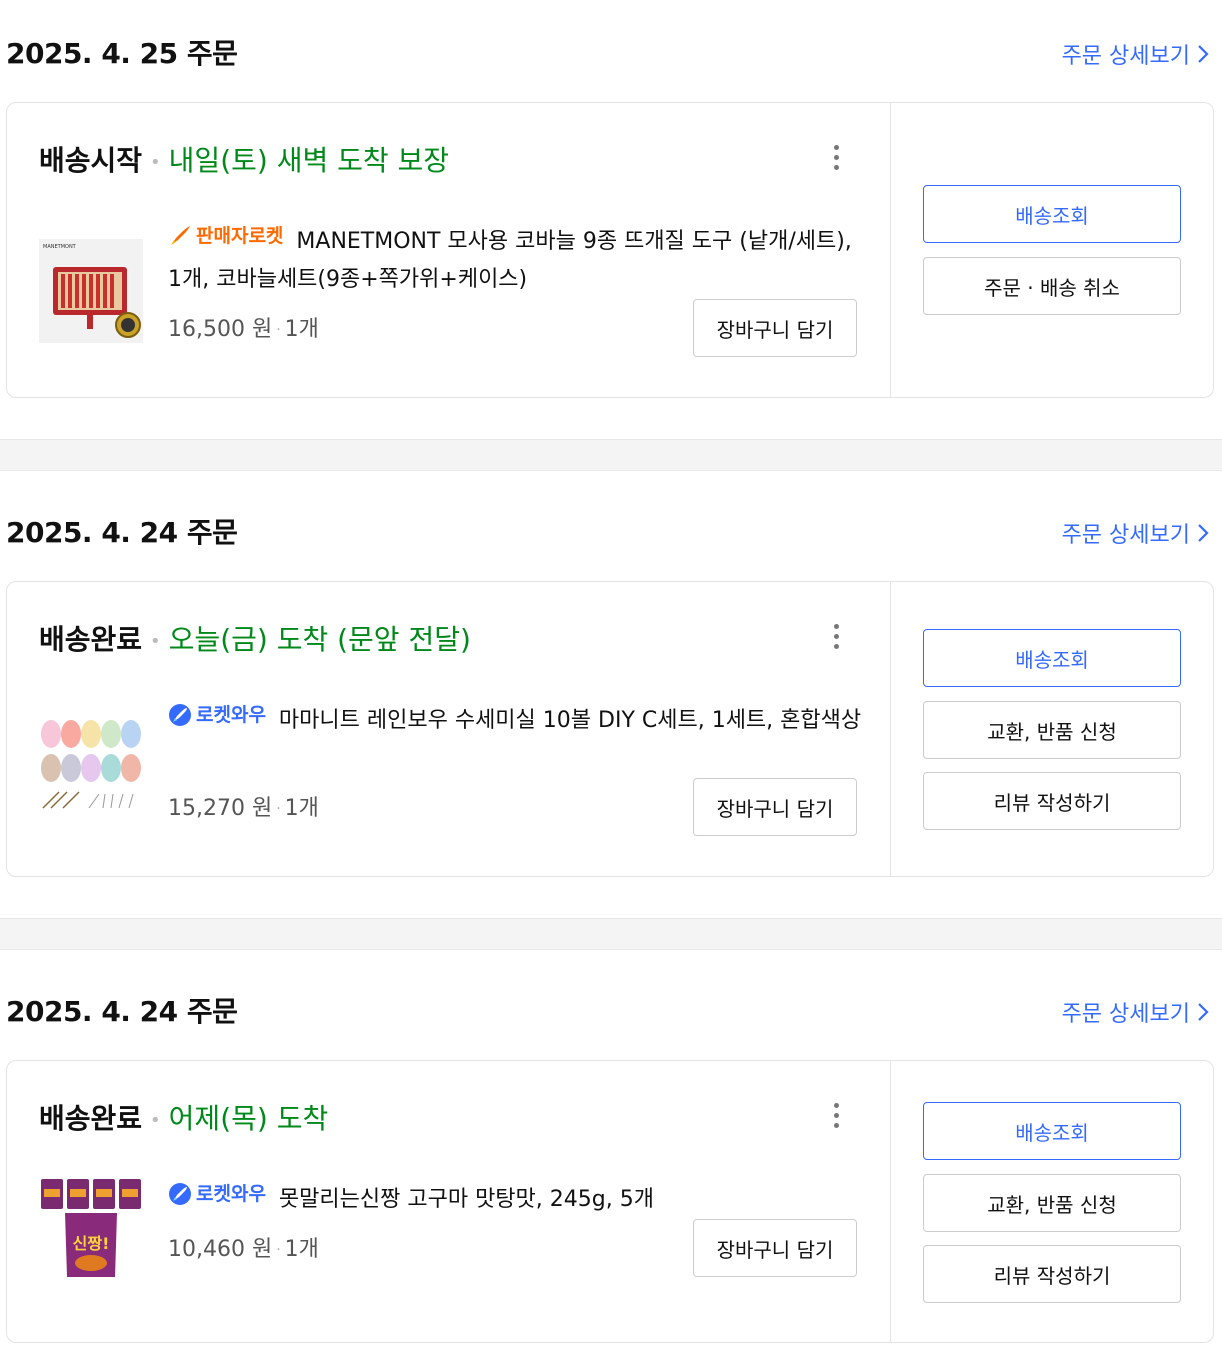 The image size is (1222, 1363). What do you see at coordinates (319, 639) in the screenshot?
I see `delivery-eta: 오늘(금) 도착 (문앞 전달)` at bounding box center [319, 639].